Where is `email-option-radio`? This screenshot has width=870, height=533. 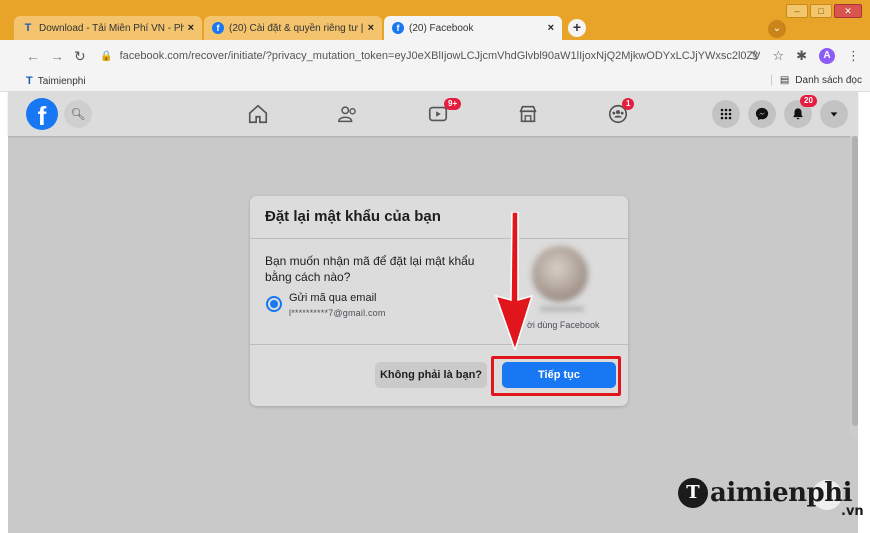
email-option-radio is located at coordinates (274, 304).